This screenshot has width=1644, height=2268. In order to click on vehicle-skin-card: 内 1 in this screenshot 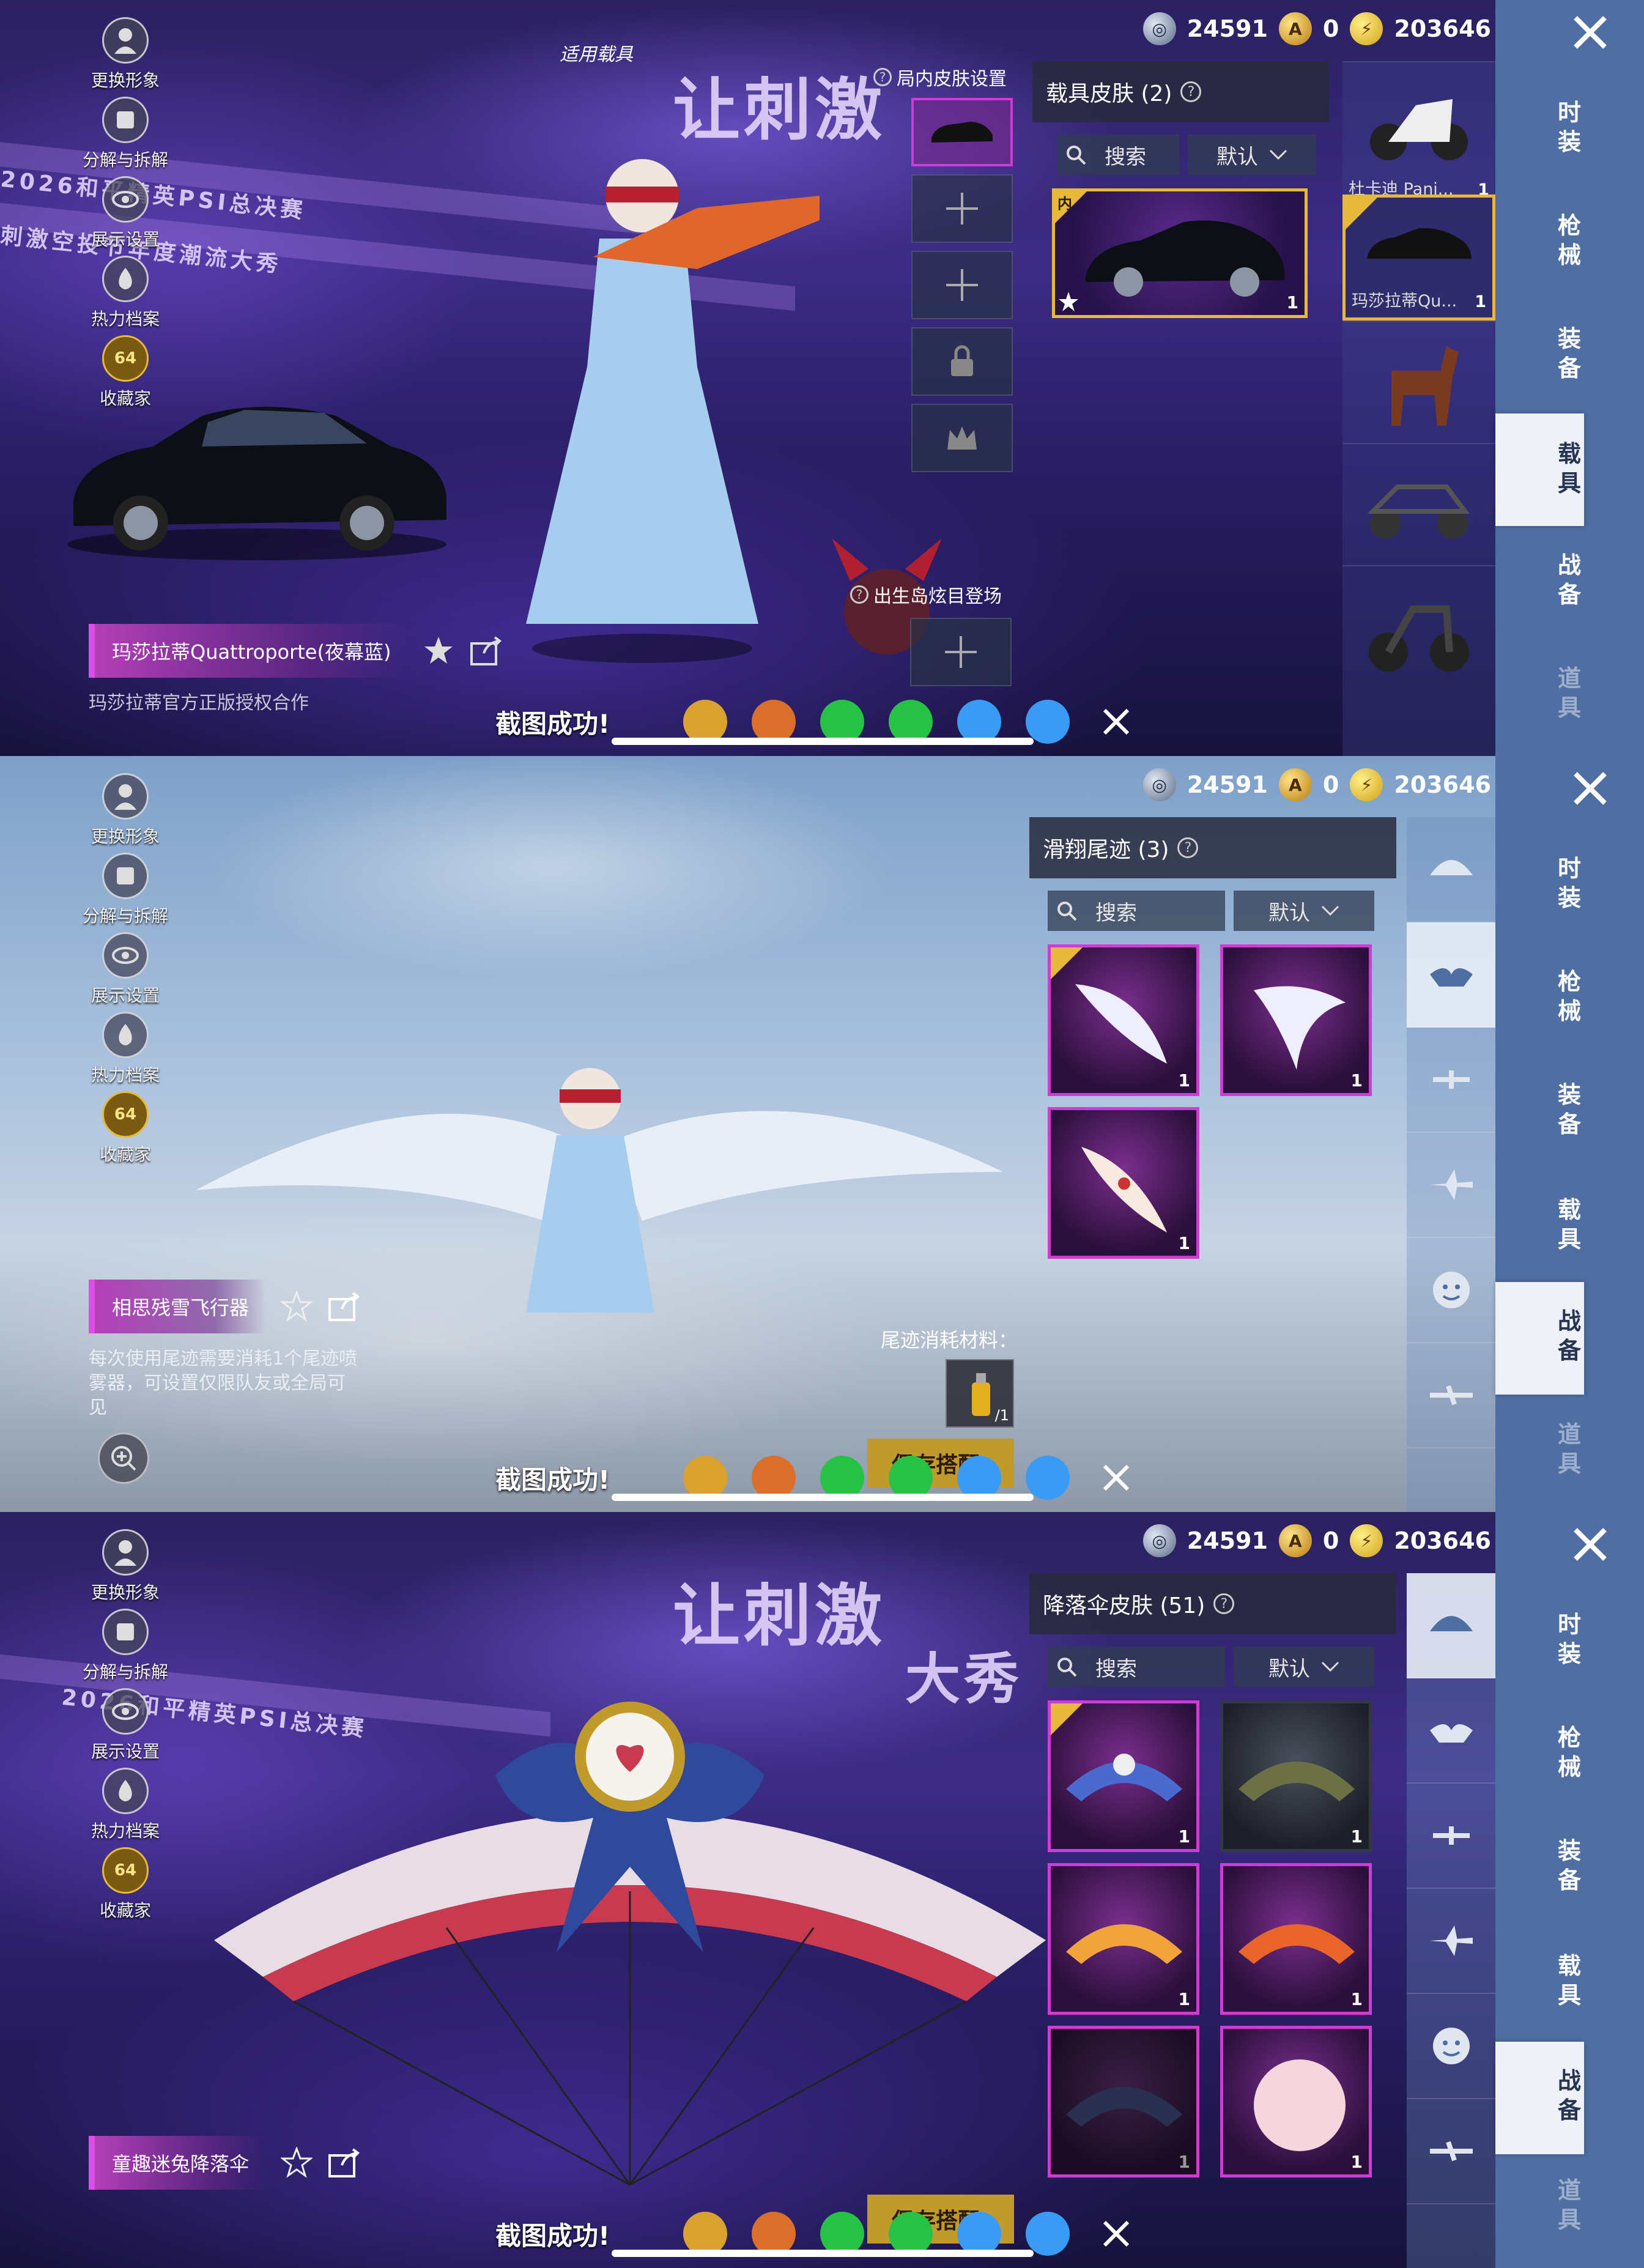, I will do `click(1180, 253)`.